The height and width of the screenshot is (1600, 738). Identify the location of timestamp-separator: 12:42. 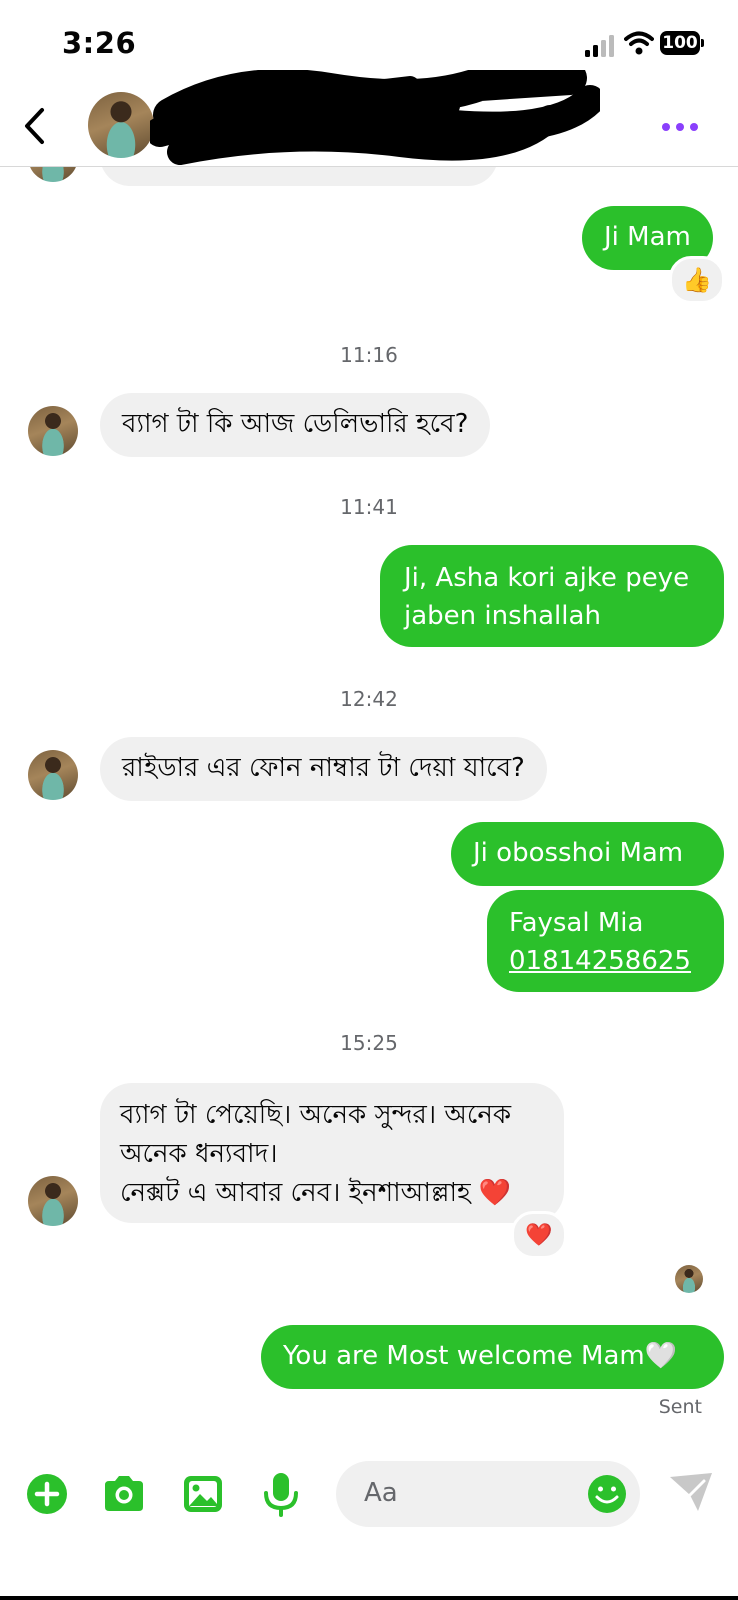
(369, 699).